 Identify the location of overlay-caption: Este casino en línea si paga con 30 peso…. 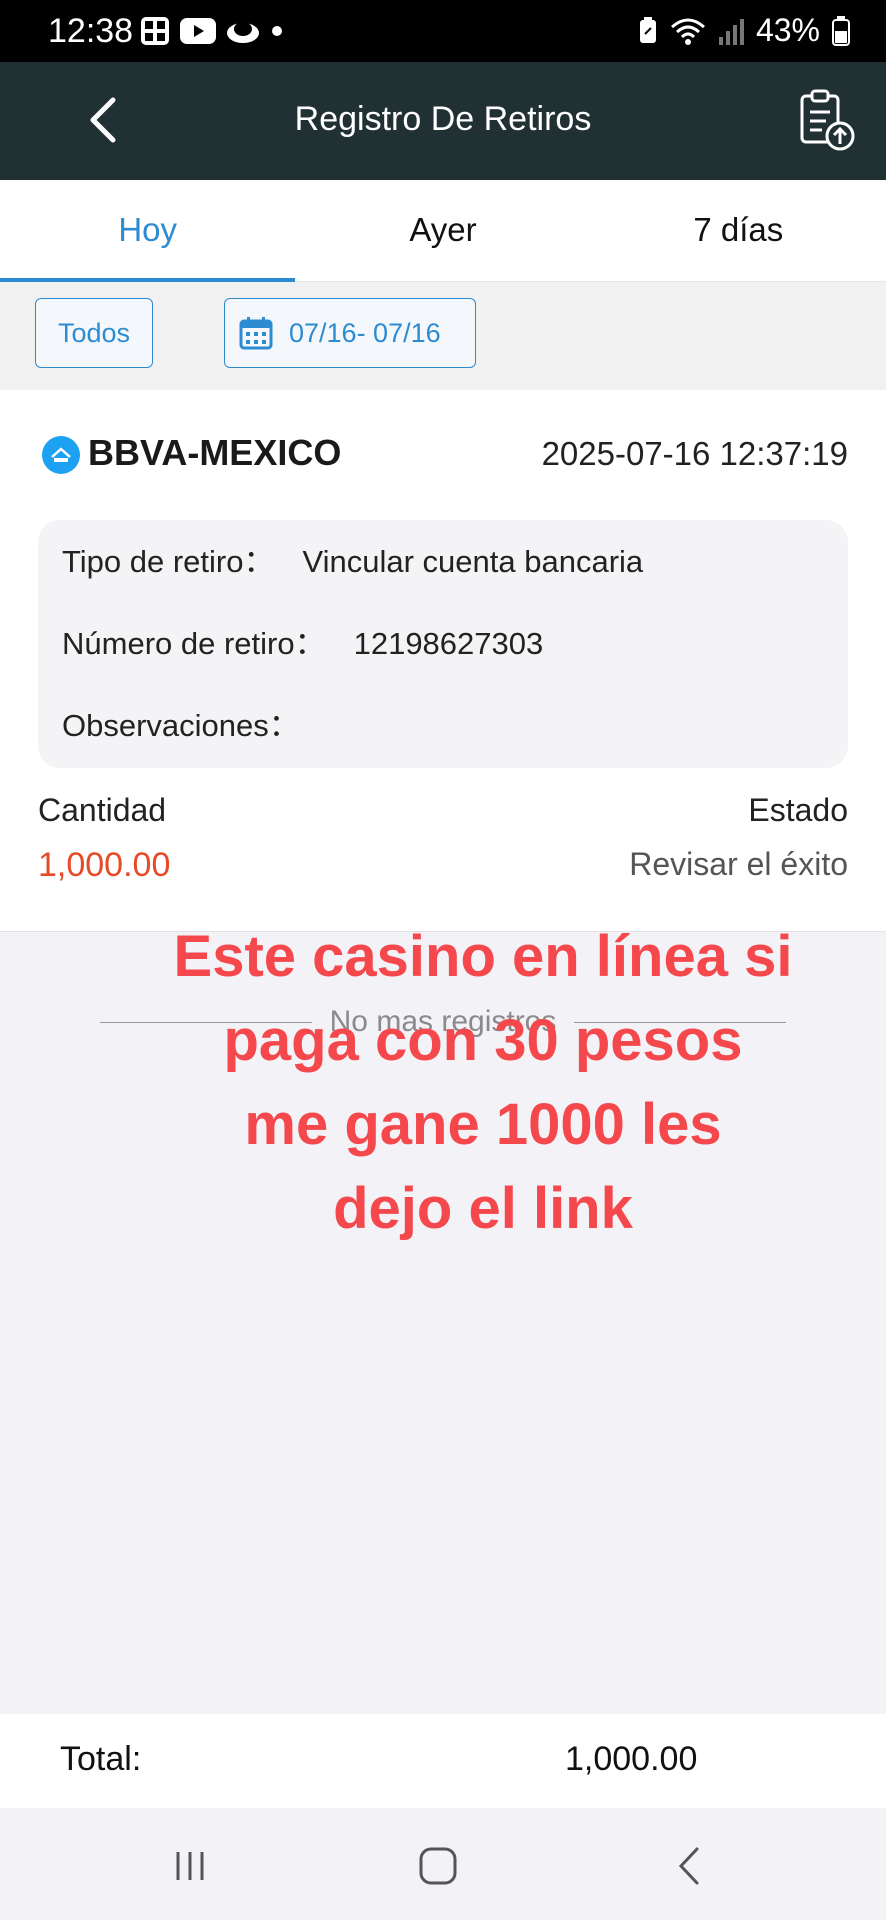
(483, 1083).